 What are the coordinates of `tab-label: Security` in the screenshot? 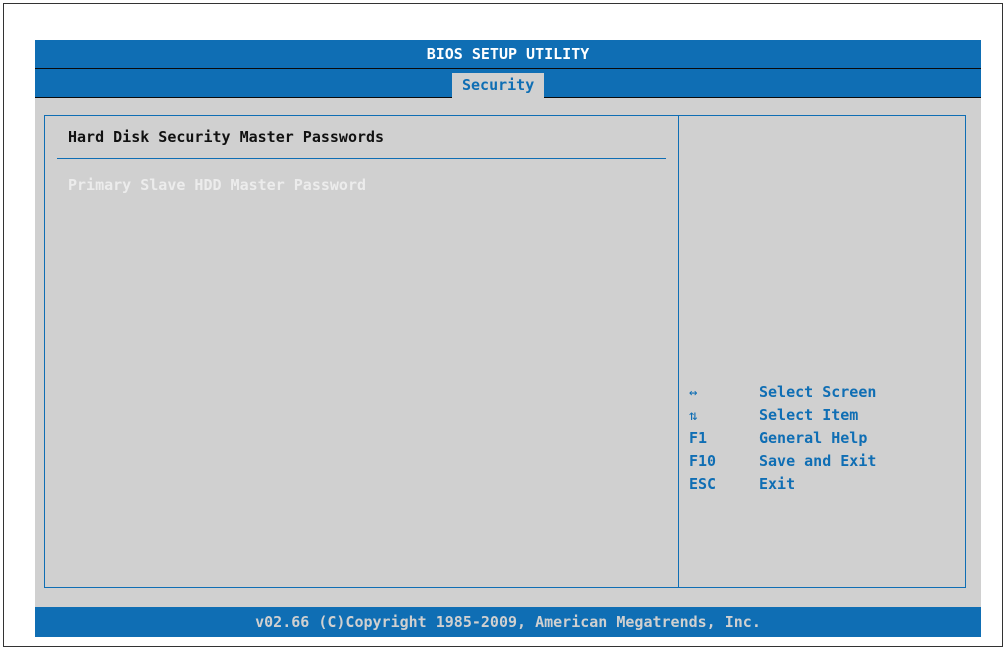 It's located at (498, 85).